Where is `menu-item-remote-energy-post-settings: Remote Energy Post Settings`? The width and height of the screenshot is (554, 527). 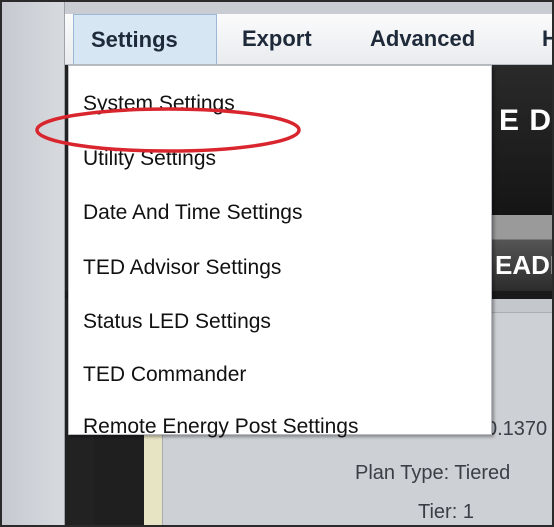
menu-item-remote-energy-post-settings: Remote Energy Post Settings is located at coordinates (220, 427).